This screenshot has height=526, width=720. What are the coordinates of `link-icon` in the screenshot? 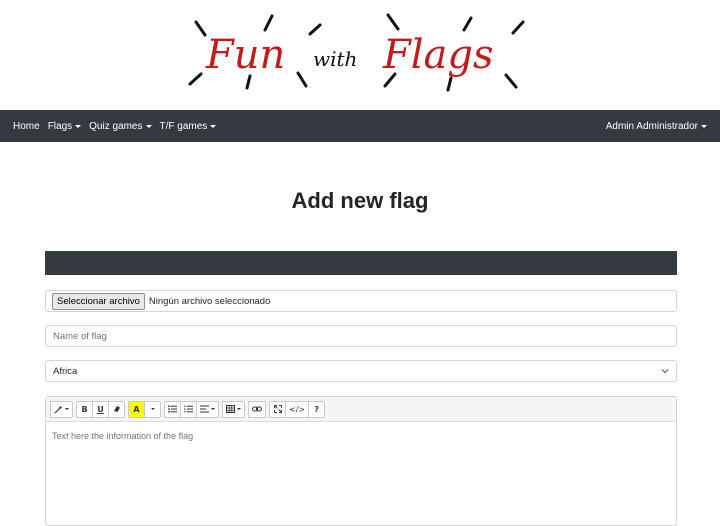 It's located at (257, 409).